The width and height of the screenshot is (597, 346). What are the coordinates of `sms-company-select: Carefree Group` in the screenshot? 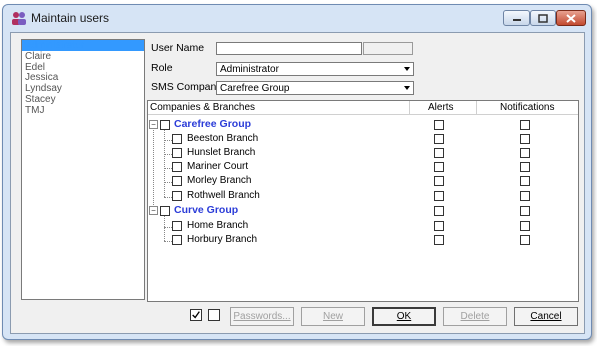 It's located at (315, 88).